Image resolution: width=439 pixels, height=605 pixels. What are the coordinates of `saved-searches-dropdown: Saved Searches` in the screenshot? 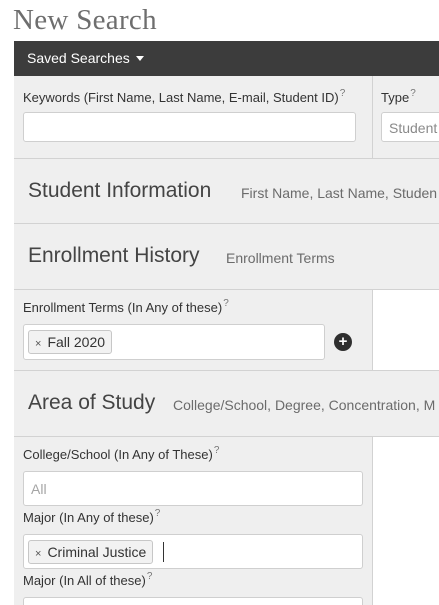 It's located at (85, 58).